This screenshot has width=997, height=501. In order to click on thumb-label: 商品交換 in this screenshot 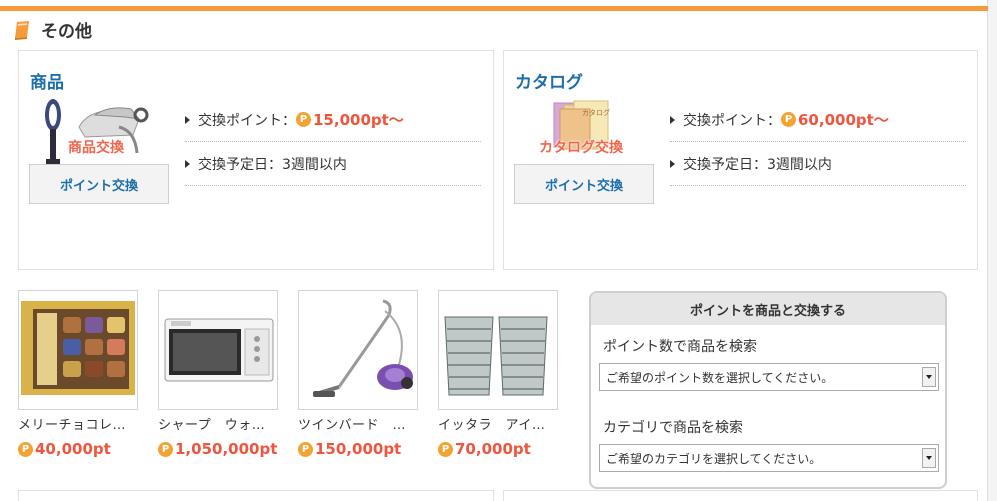, I will do `click(96, 148)`.